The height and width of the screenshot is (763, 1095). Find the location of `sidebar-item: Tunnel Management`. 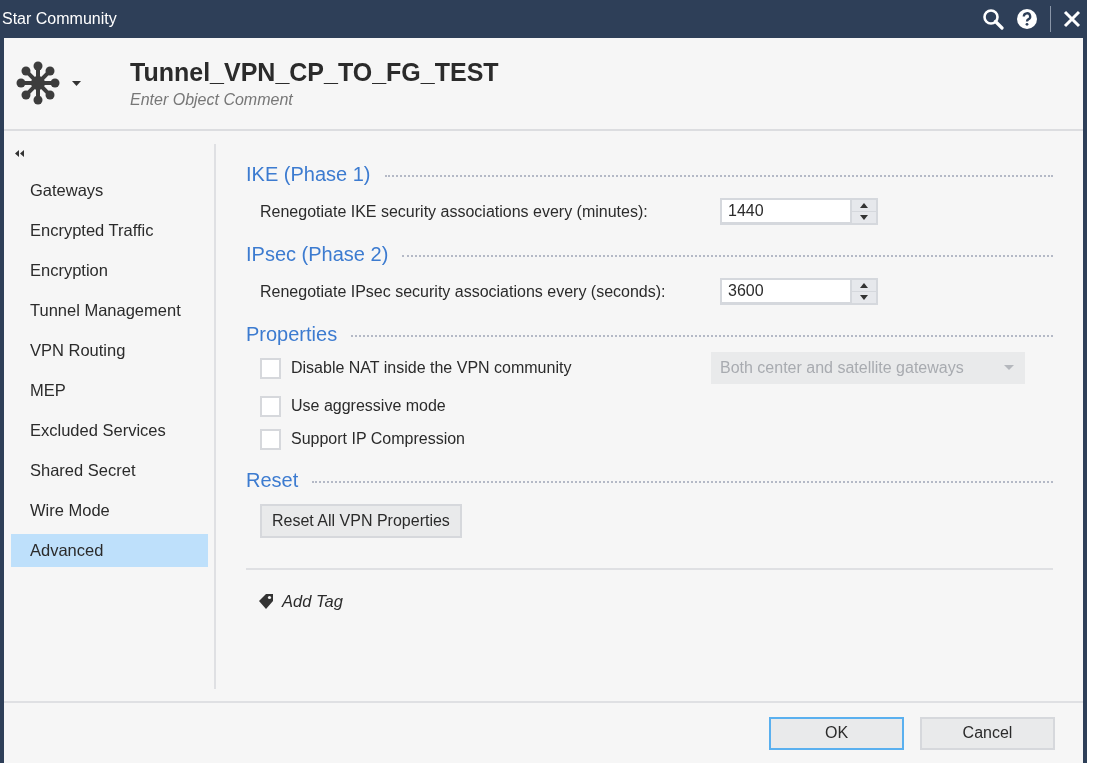

sidebar-item: Tunnel Management is located at coordinates (109, 310).